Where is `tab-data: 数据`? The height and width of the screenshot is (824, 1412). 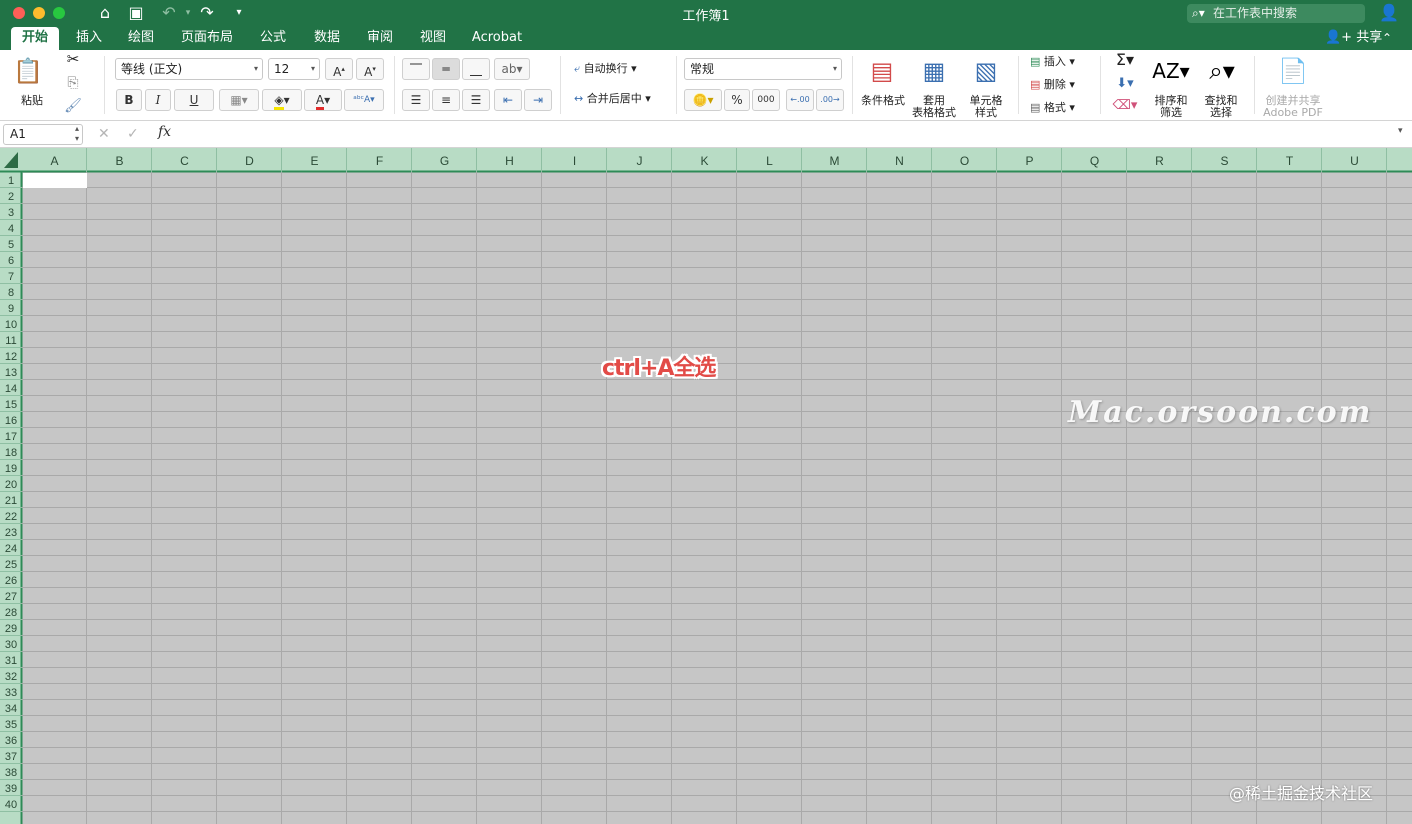 tab-data: 数据 is located at coordinates (327, 38).